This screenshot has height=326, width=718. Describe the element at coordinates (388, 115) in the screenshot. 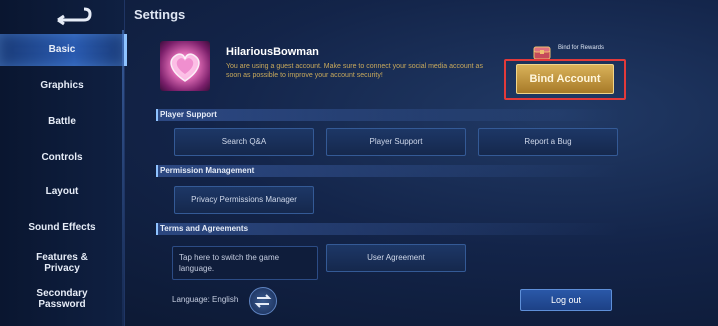

I see `section-player-support: Player Support` at that location.